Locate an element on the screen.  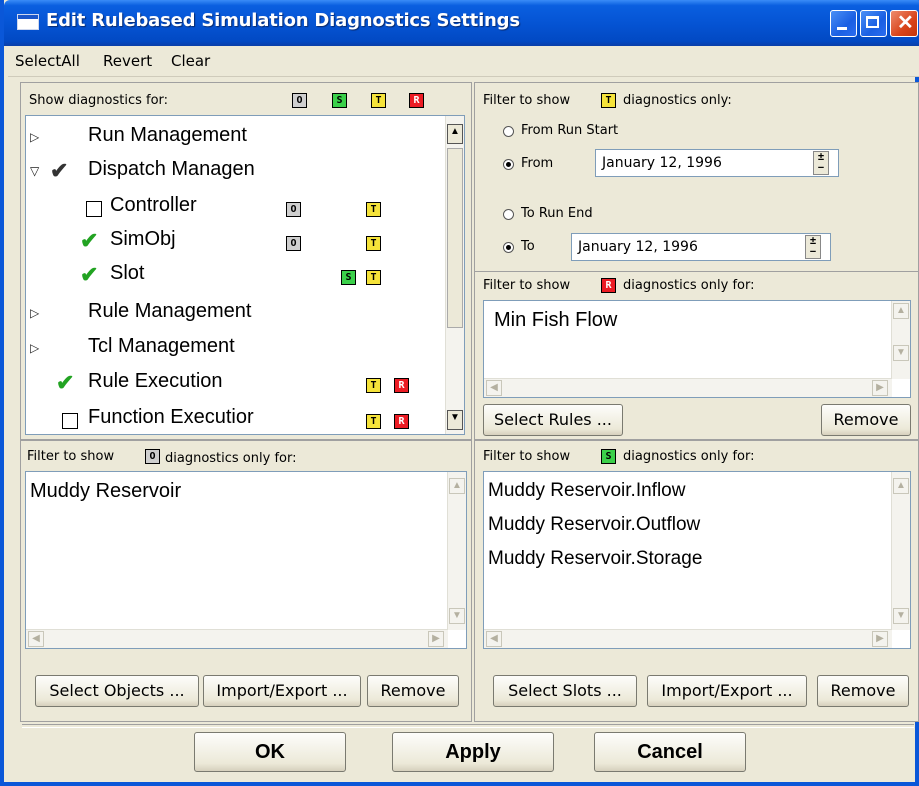
tree-item-rule-execution: ✔ Rule Execution T R is located at coordinates (230, 387).